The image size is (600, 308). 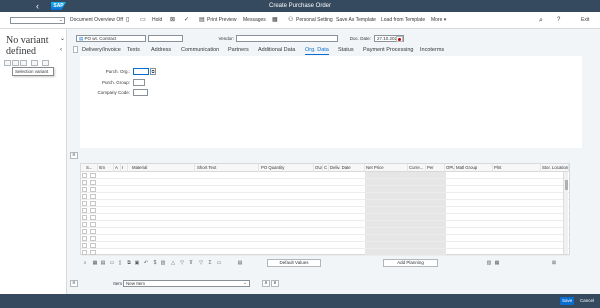 I want to click on exit-button: Exit, so click(x=585, y=20).